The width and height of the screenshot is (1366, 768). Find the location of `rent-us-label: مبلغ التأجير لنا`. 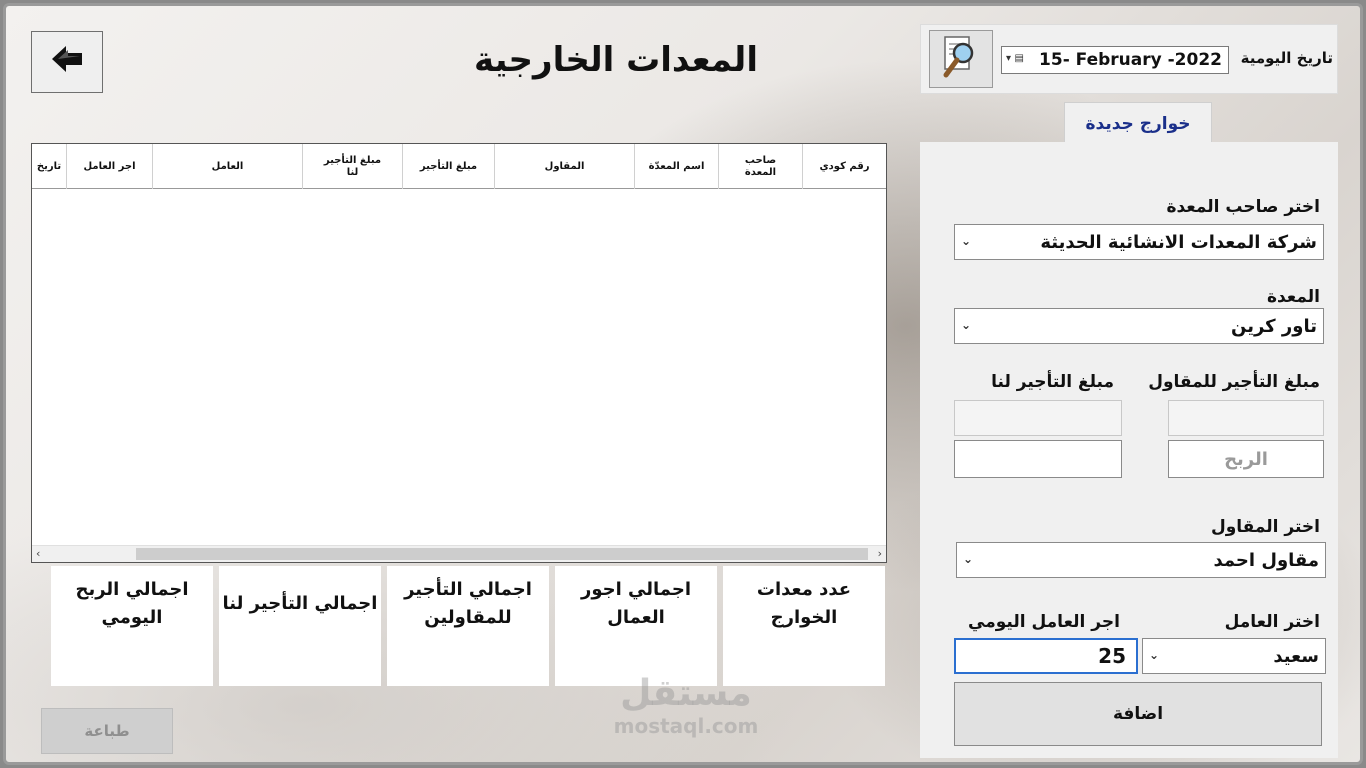

rent-us-label: مبلغ التأجير لنا is located at coordinates (1052, 382).